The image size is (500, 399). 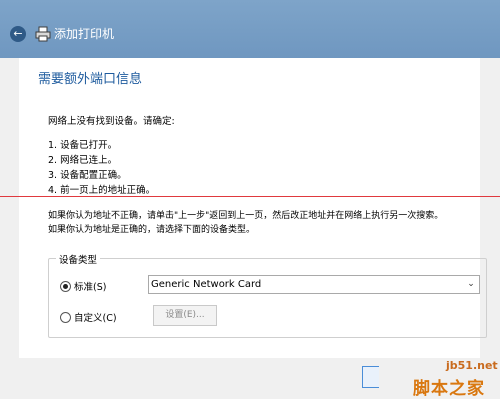 What do you see at coordinates (65, 317) in the screenshot?
I see `radio-unselected-icon` at bounding box center [65, 317].